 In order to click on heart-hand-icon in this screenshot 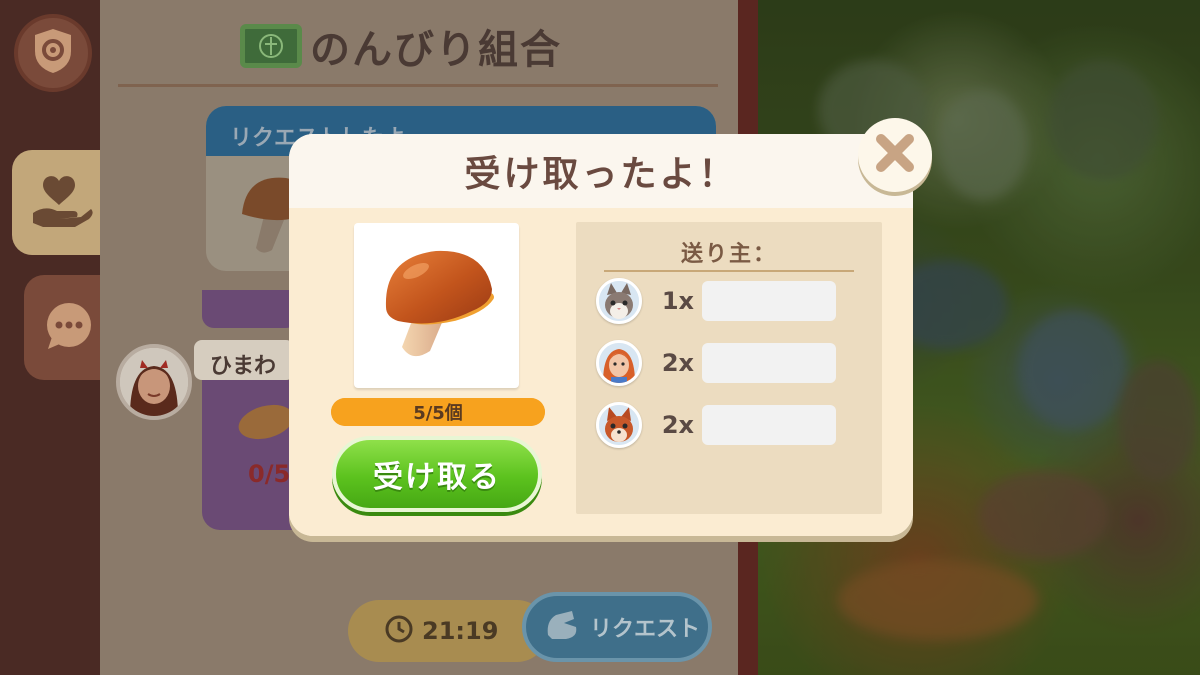, I will do `click(62, 203)`.